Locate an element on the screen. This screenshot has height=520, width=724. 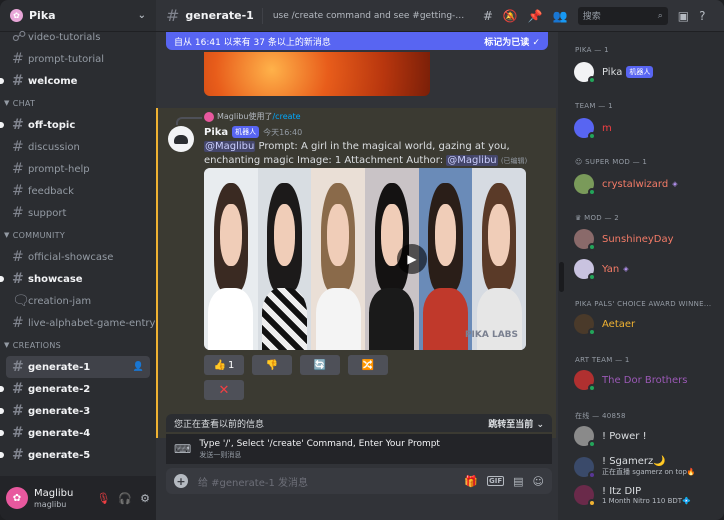
regenerate-button: 🔄 is located at coordinates (320, 365).